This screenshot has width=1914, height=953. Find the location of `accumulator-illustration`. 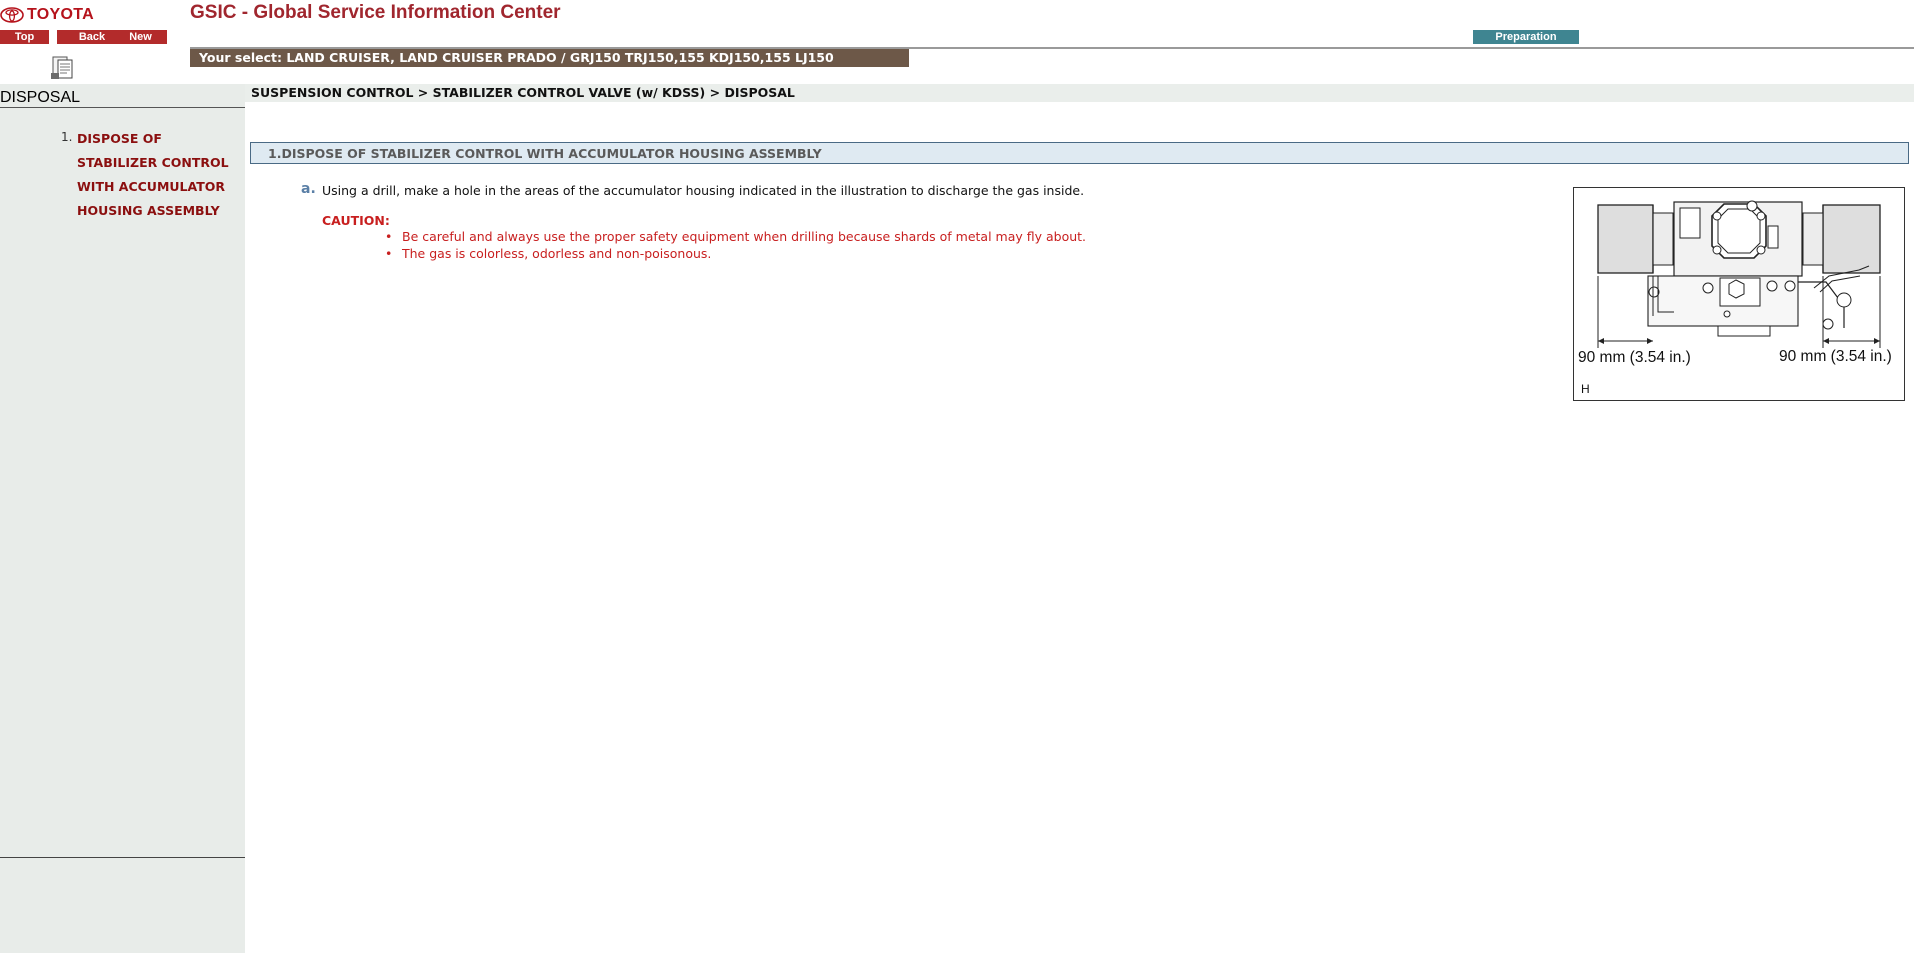

accumulator-illustration is located at coordinates (1739, 294).